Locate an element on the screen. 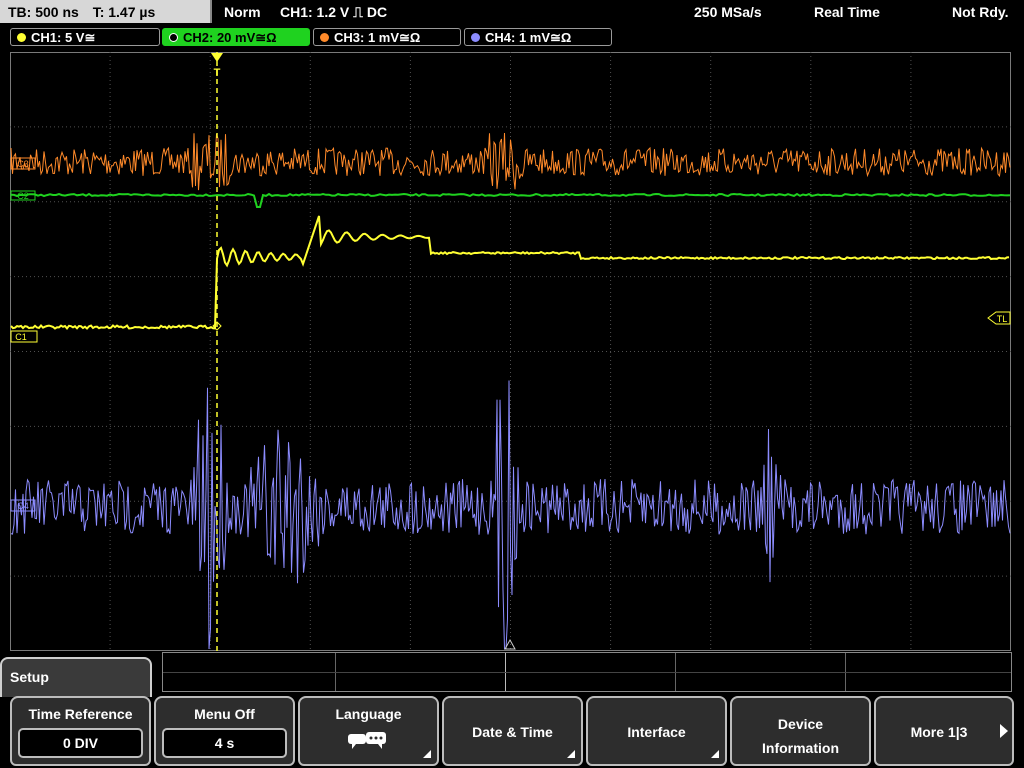 The height and width of the screenshot is (768, 1024). menu-off-softkey: Menu Off 4 s is located at coordinates (224, 731).